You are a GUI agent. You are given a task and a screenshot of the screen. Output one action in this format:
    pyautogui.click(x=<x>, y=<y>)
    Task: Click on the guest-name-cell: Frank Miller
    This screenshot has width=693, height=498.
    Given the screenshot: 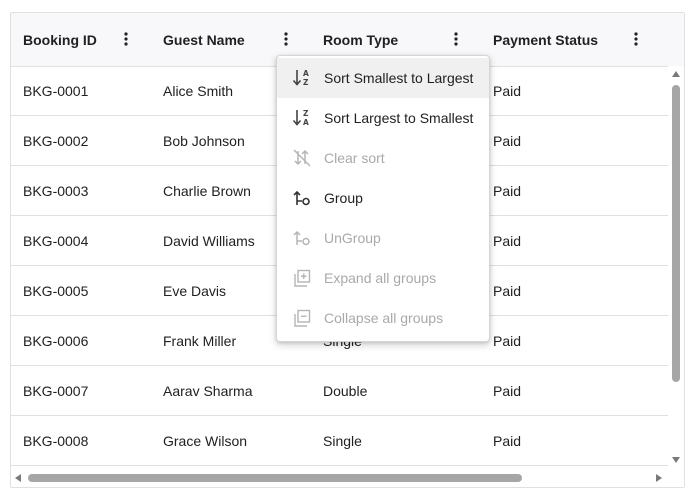 What is the action you would take?
    pyautogui.click(x=200, y=340)
    